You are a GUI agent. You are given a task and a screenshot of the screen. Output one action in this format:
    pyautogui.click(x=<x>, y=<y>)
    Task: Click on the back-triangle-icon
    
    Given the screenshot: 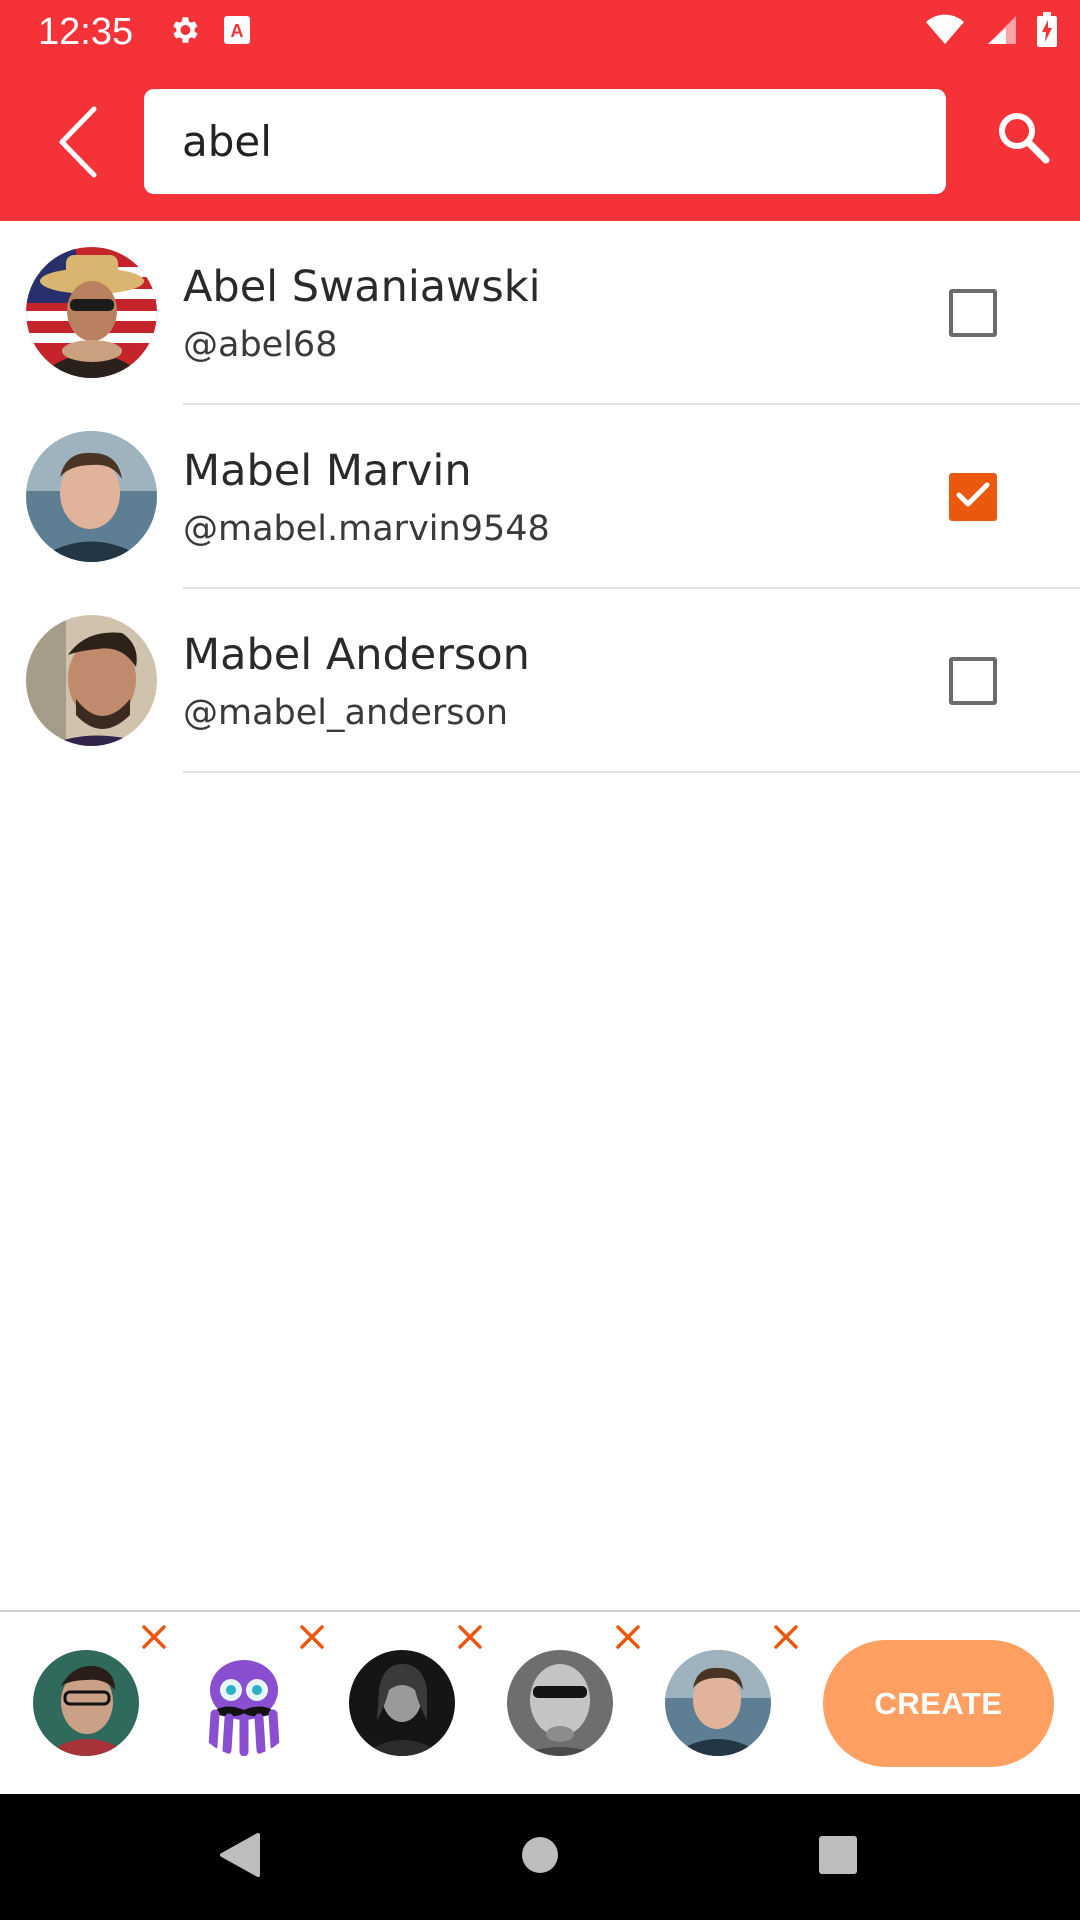 What is the action you would take?
    pyautogui.click(x=240, y=1857)
    